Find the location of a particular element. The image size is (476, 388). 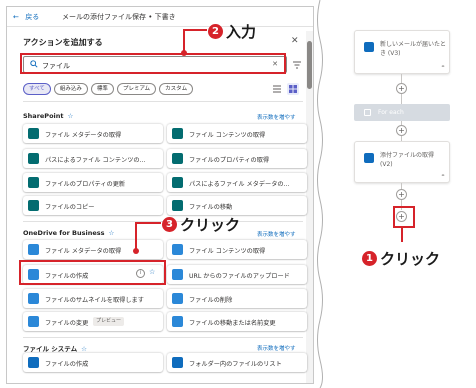

loop-icon is located at coordinates (367, 112).